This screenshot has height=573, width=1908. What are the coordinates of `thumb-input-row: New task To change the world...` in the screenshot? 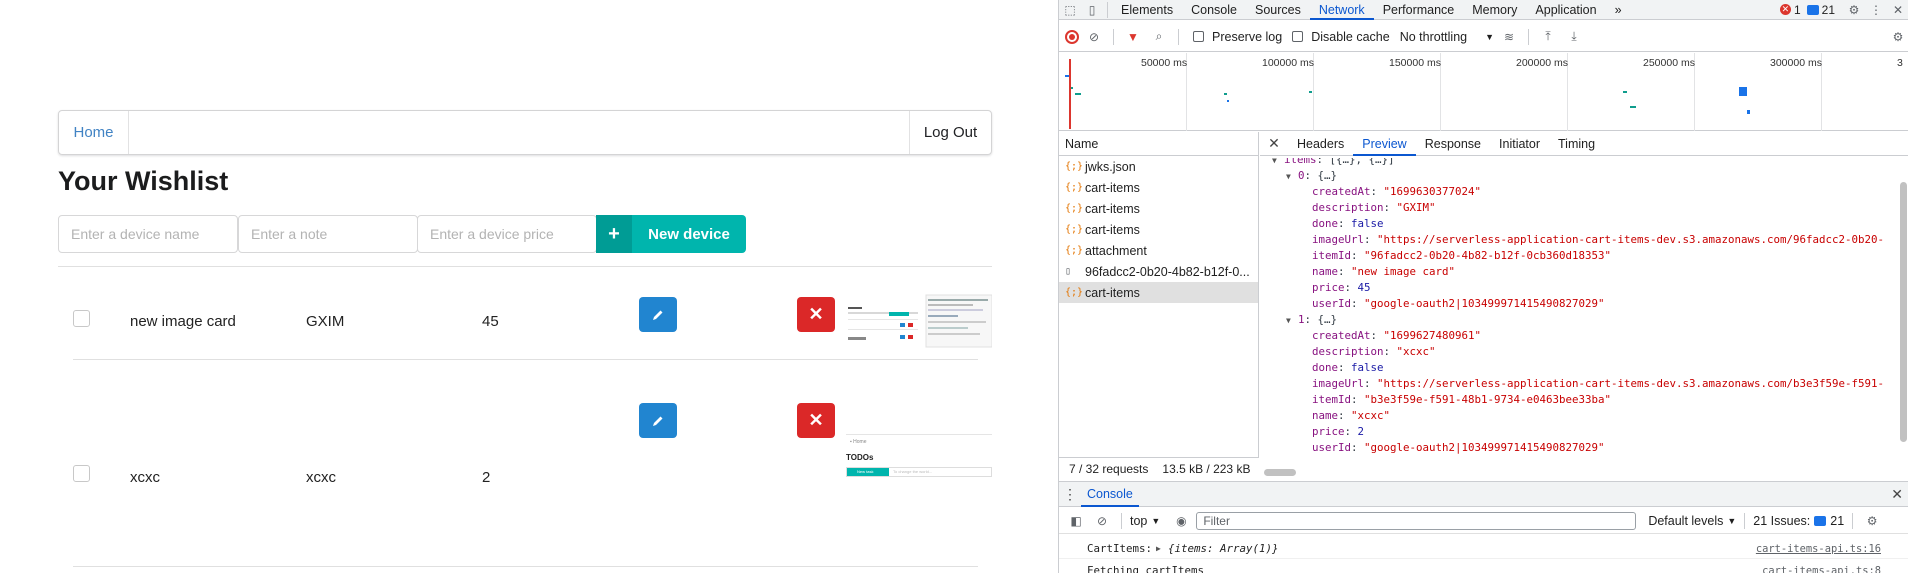 It's located at (919, 472).